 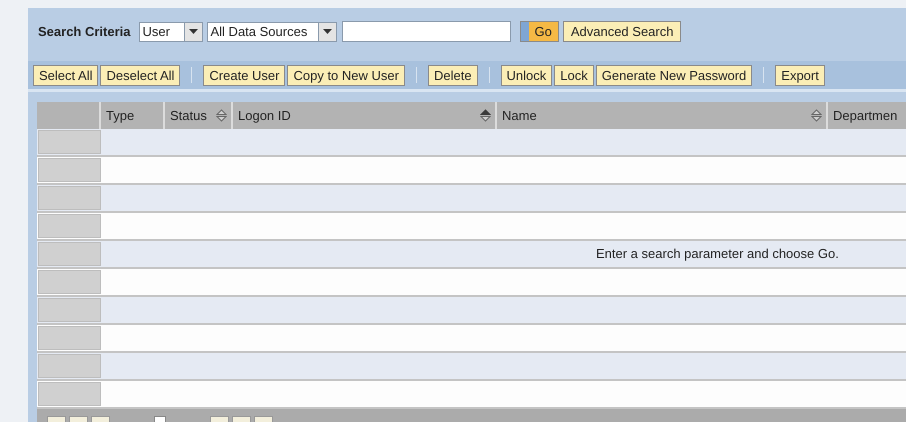 I want to click on toolbar-button: Delete, so click(x=453, y=75).